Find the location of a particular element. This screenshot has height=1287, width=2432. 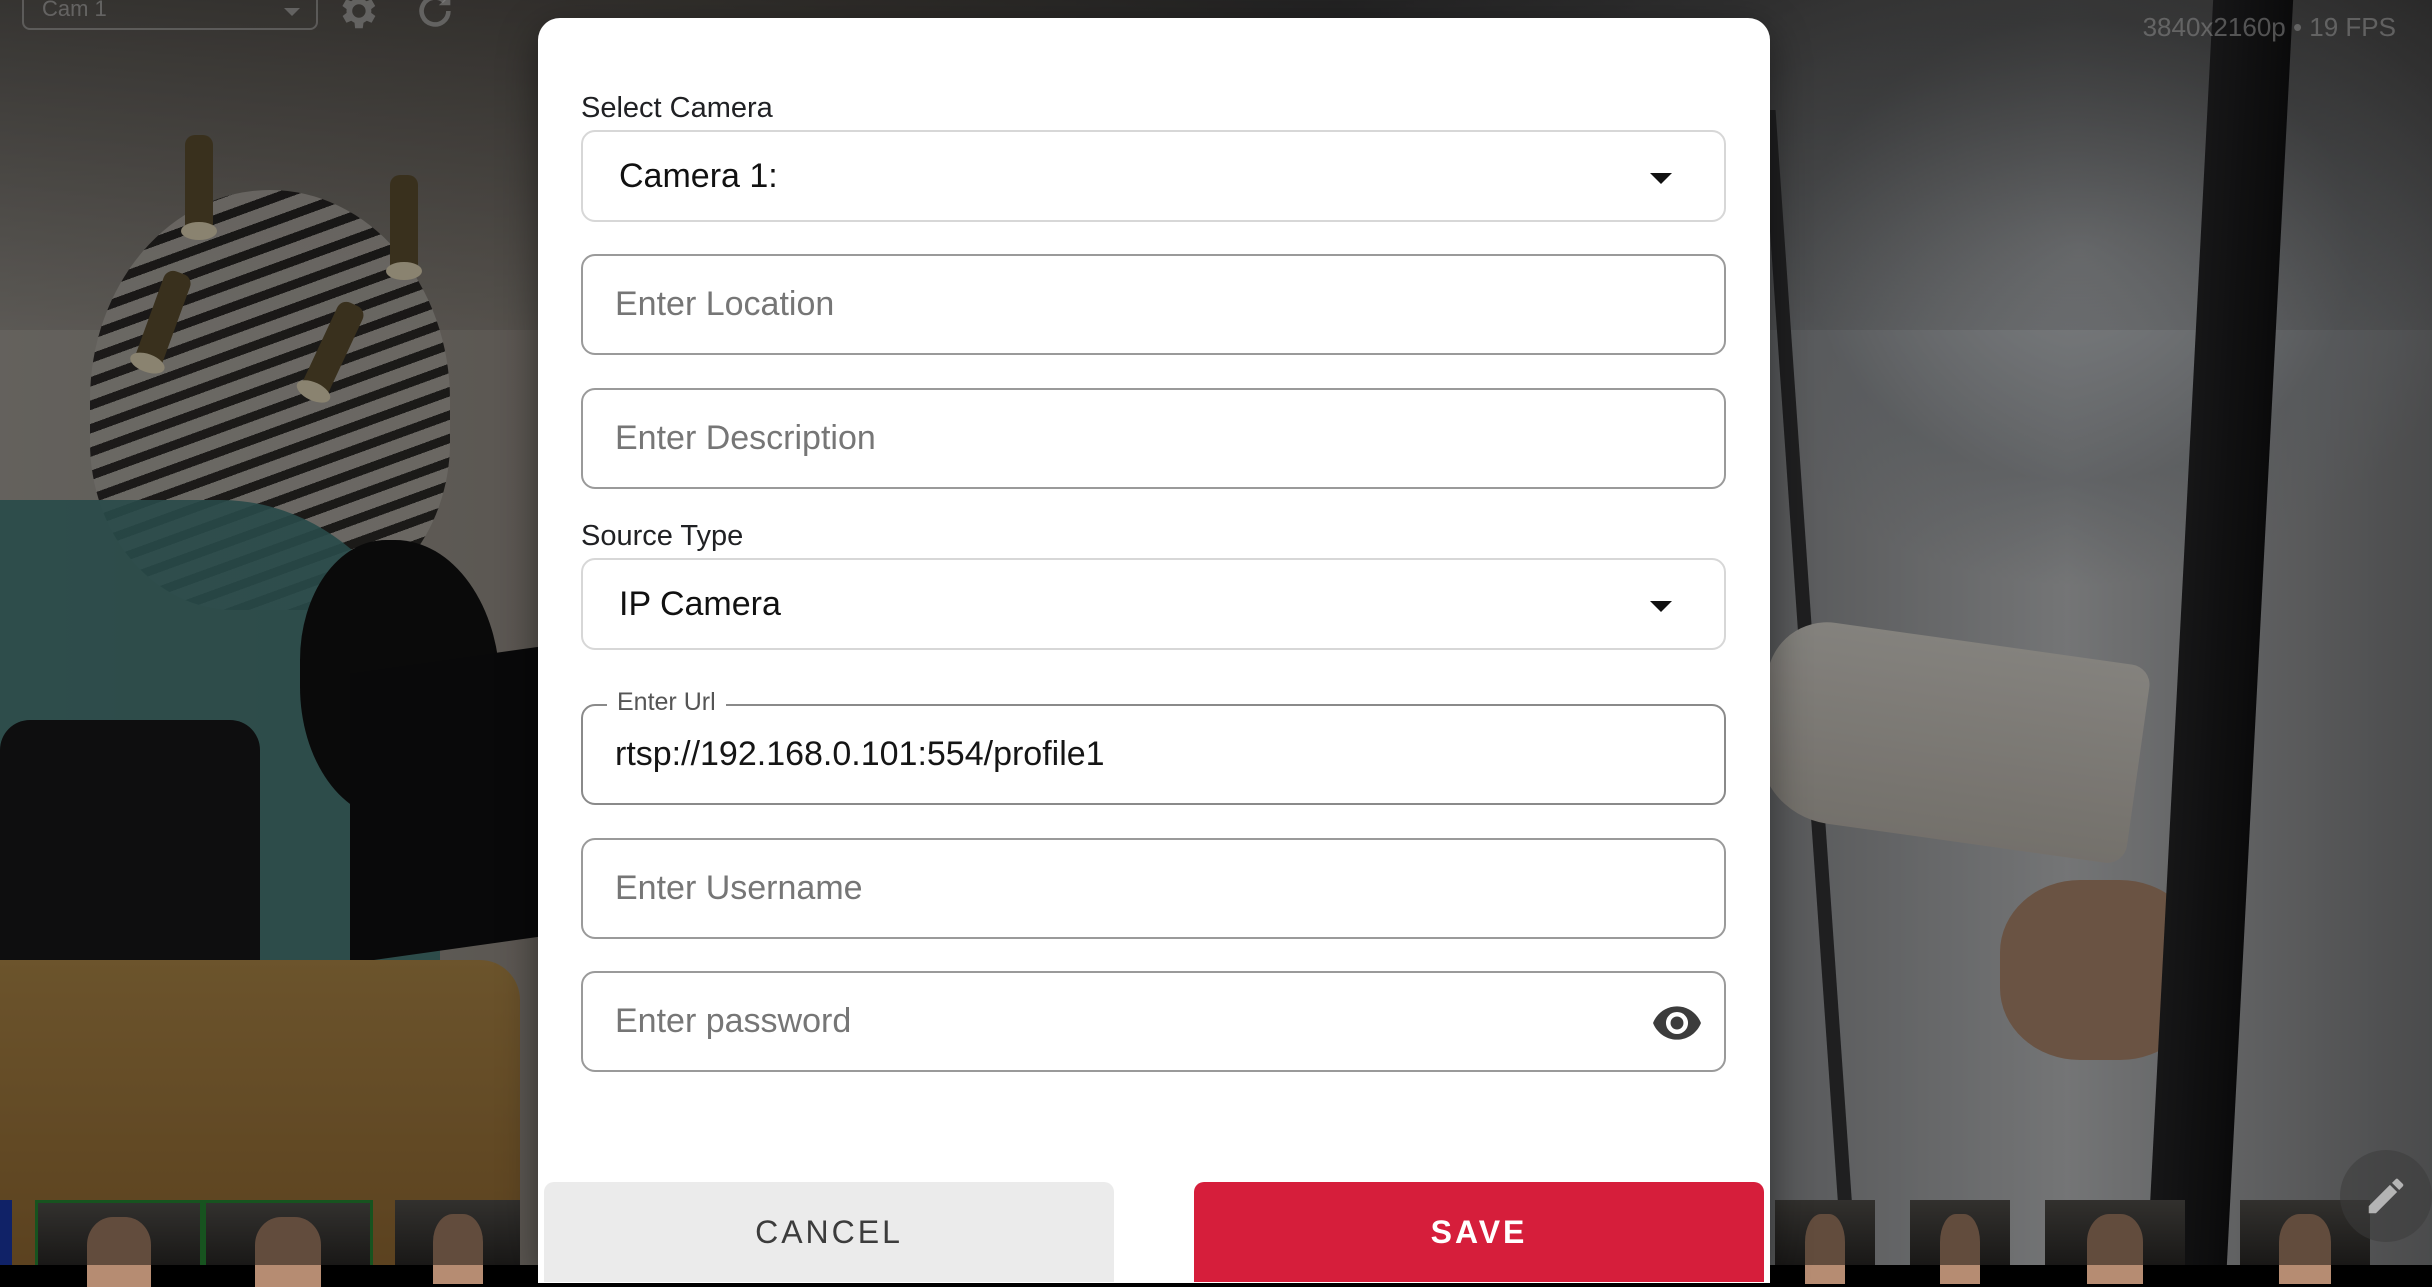

save-button: SAVE is located at coordinates (1479, 1232).